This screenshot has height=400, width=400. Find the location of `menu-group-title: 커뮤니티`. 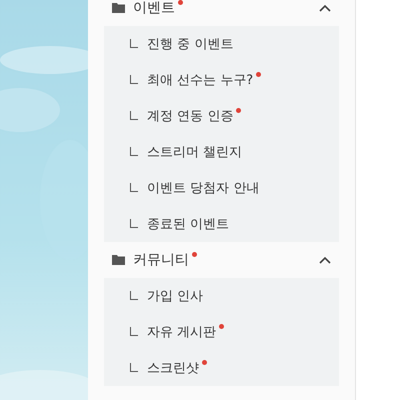

menu-group-title: 커뮤니티 is located at coordinates (161, 260).